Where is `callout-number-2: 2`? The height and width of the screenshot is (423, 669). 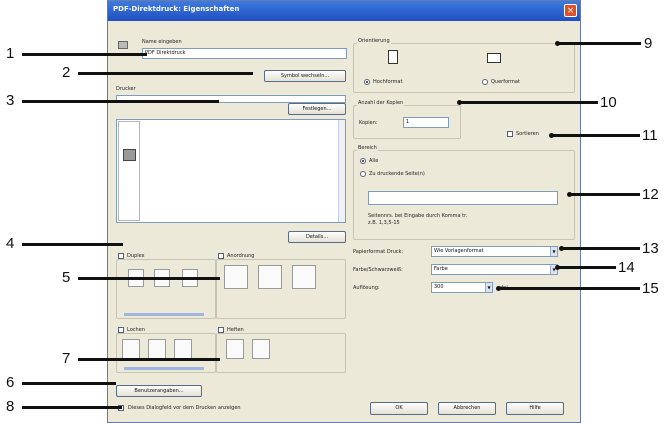 callout-number-2: 2 is located at coordinates (66, 72).